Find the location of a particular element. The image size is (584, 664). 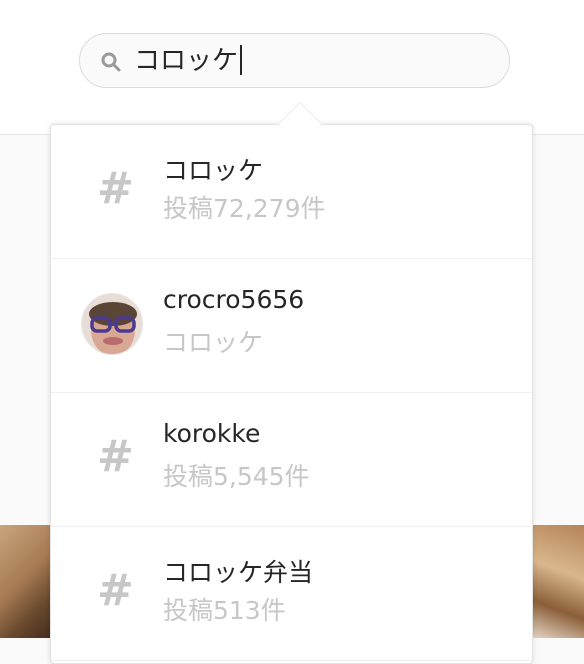

avatar is located at coordinates (112, 324).